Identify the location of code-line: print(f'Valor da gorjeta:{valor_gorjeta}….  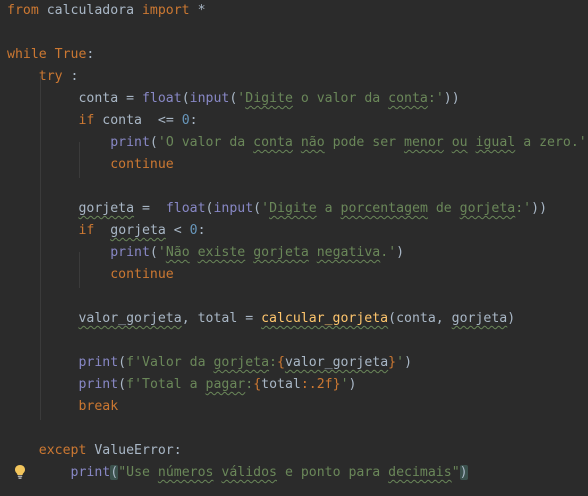
(209, 363).